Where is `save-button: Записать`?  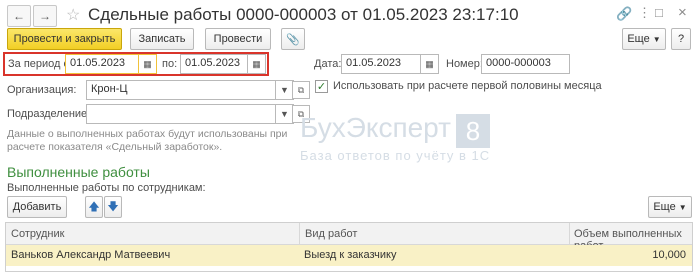
save-button: Записать is located at coordinates (162, 39).